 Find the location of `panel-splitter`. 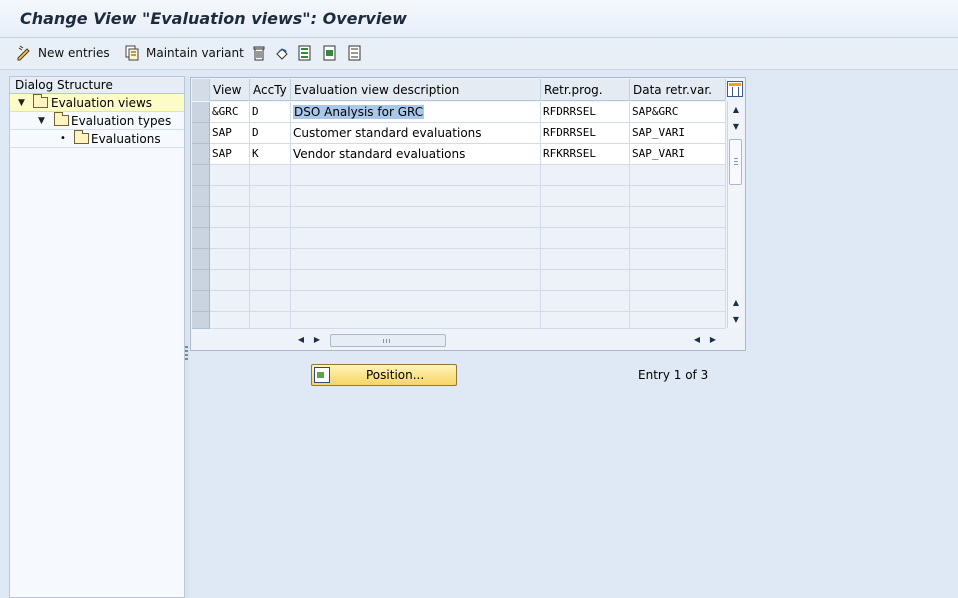

panel-splitter is located at coordinates (187, 337).